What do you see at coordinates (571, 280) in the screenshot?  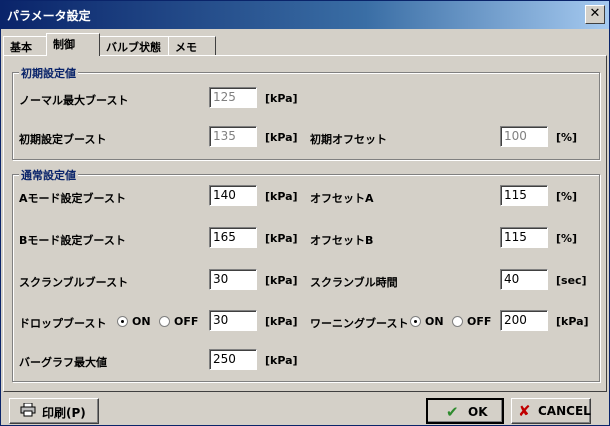 I see `scramble-time-unit: [sec]` at bounding box center [571, 280].